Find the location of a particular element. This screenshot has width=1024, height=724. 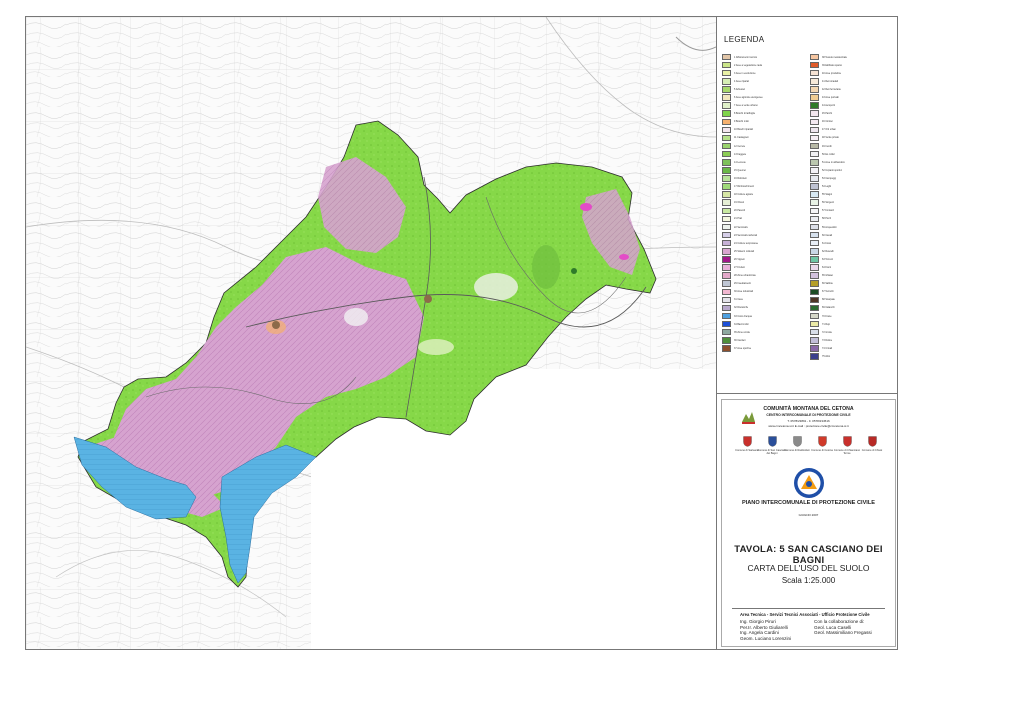

legend-label: 67 Terrazzi is located at coordinates (828, 292).